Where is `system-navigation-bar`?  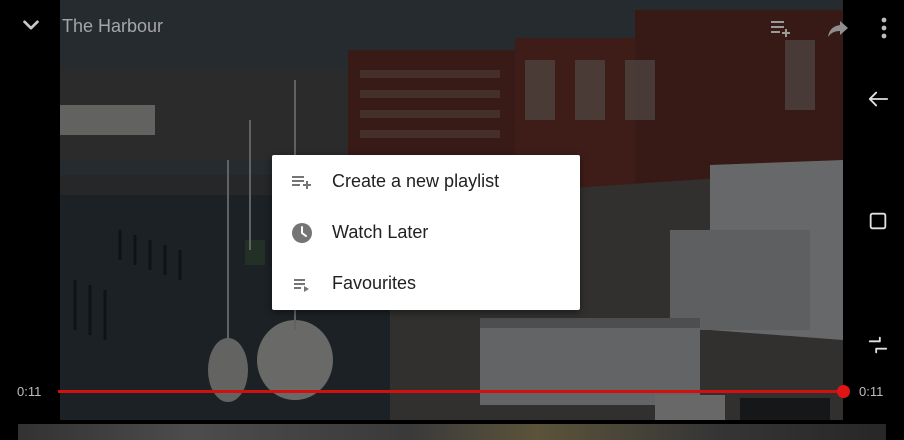 system-navigation-bar is located at coordinates (873, 220).